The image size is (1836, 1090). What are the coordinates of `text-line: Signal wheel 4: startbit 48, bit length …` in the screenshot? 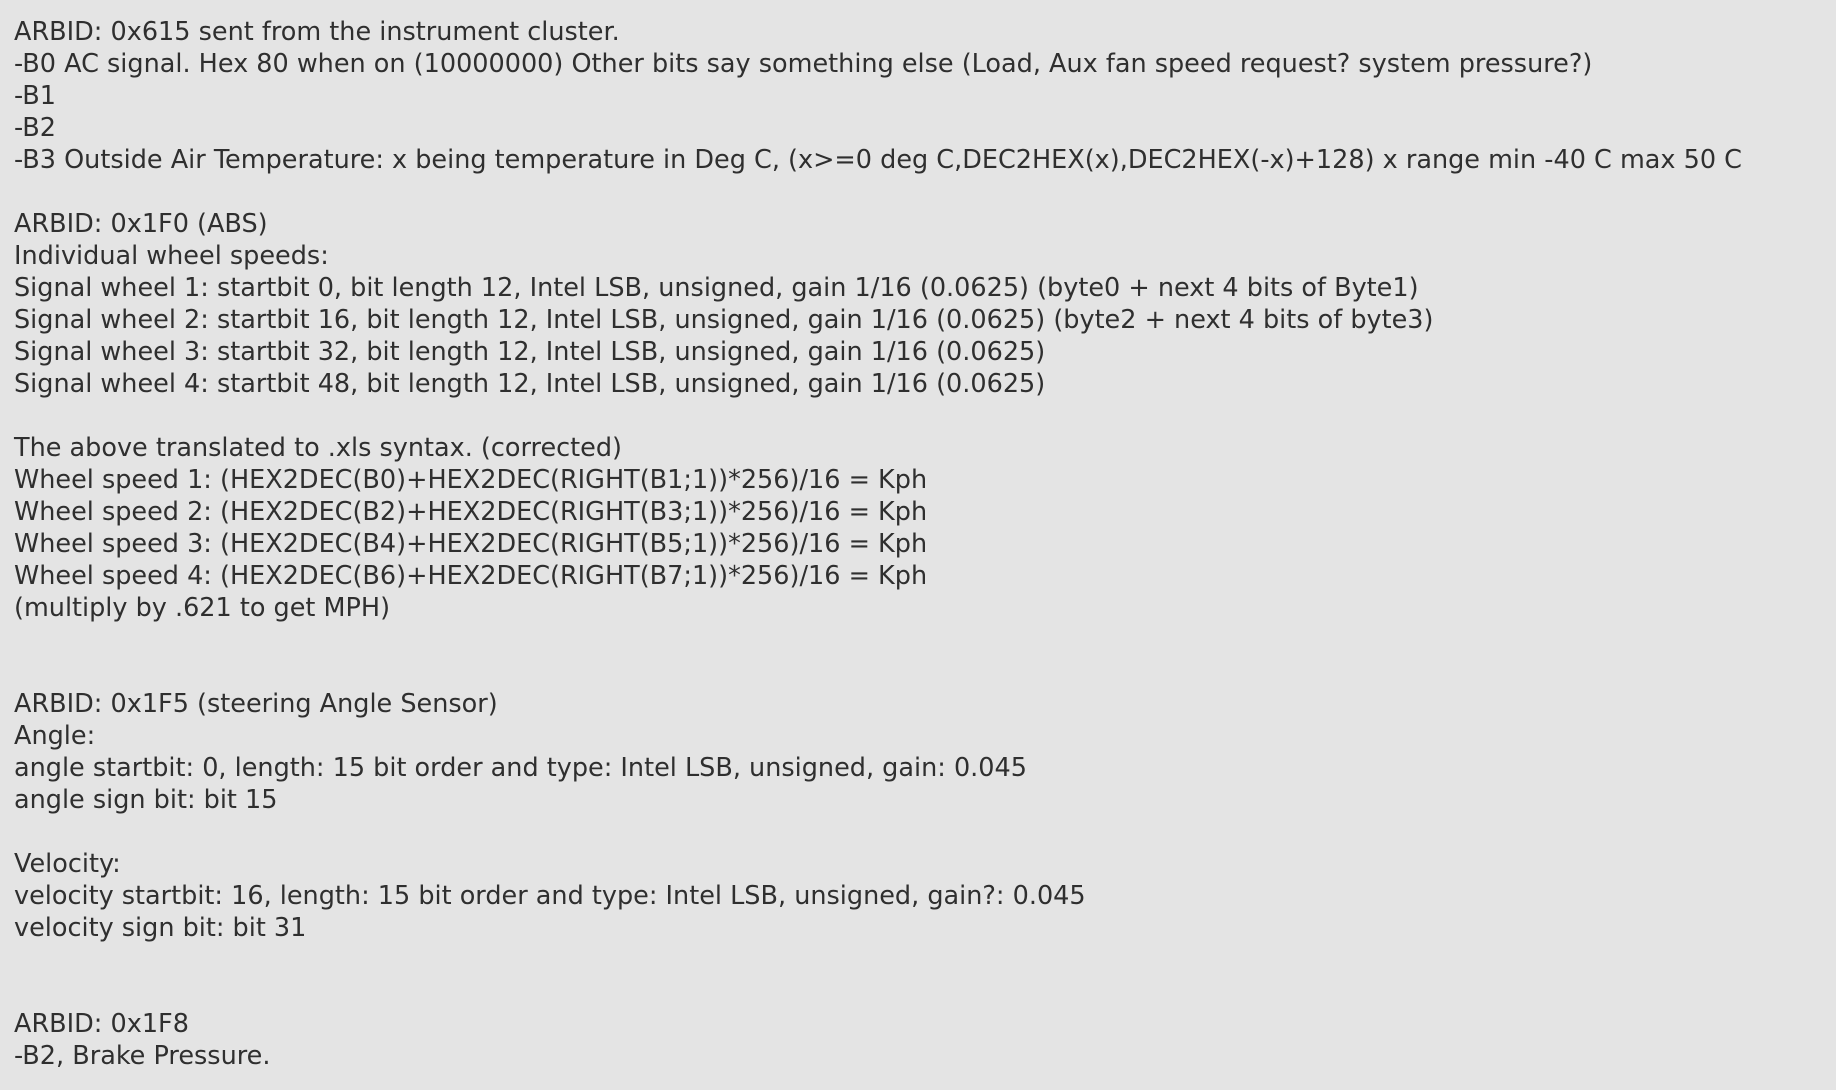 It's located at (530, 384).